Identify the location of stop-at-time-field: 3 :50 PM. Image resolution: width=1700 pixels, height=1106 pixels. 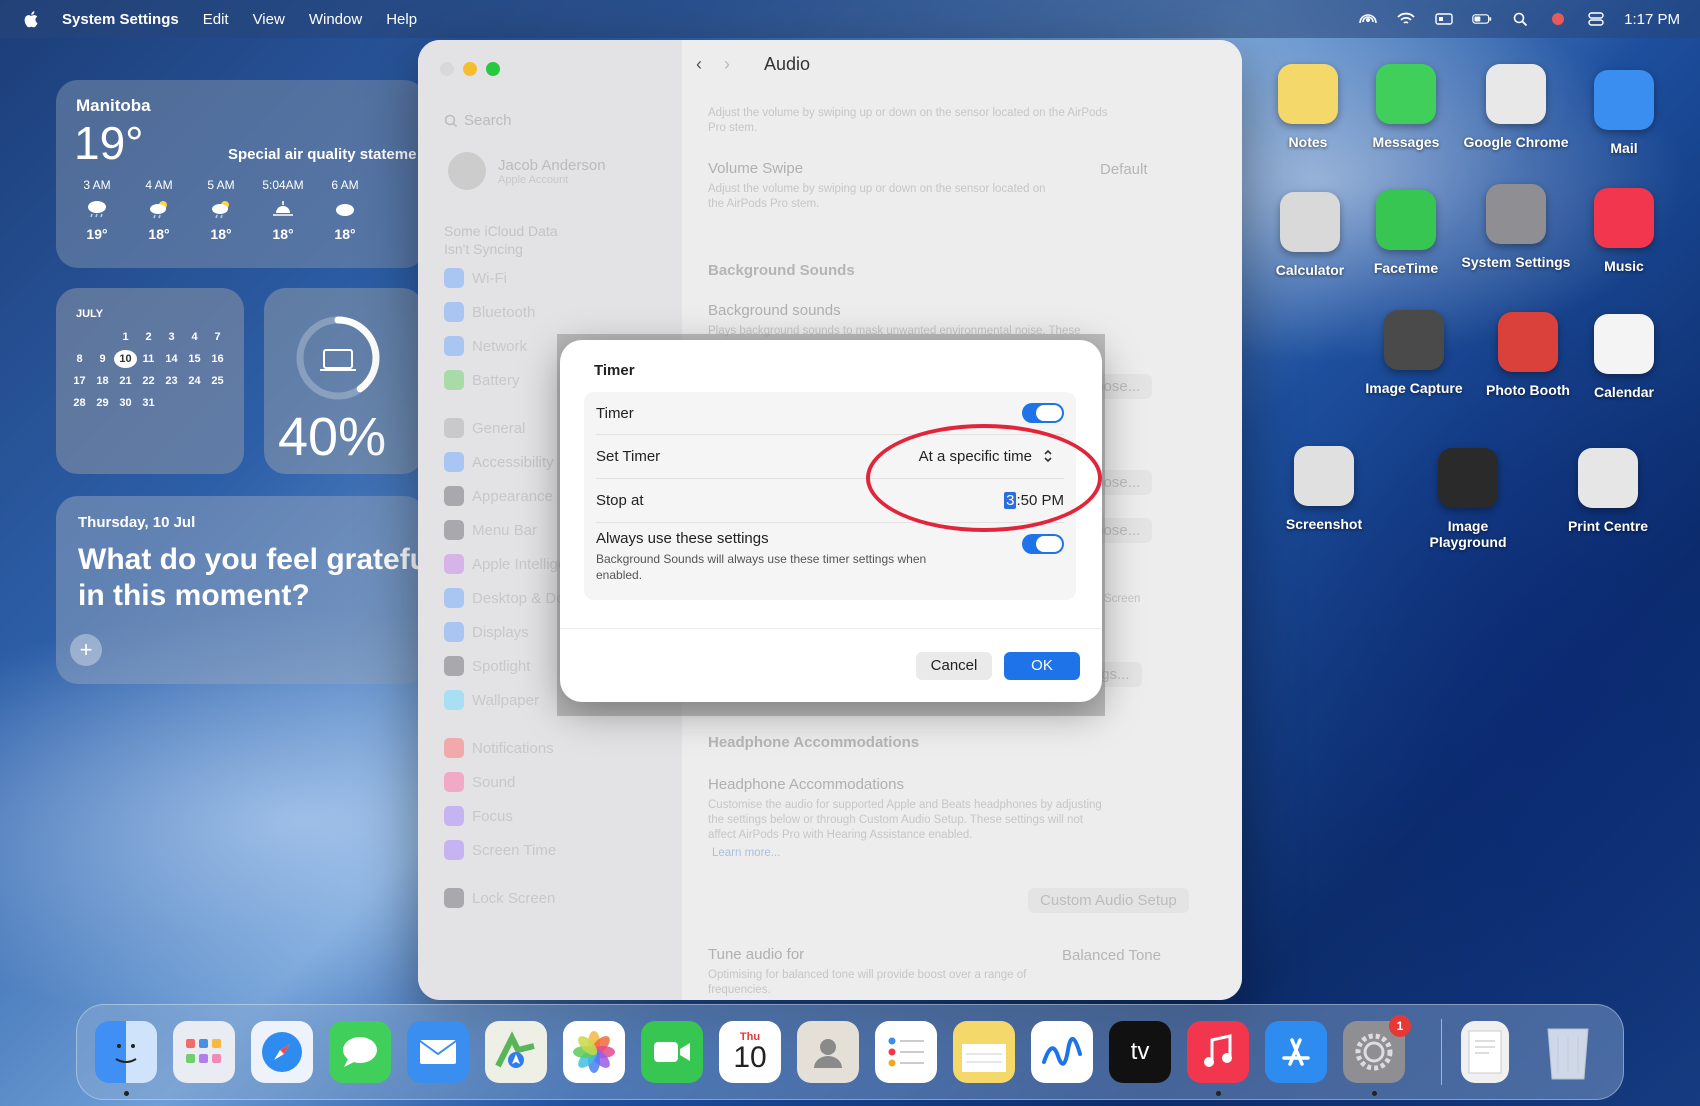
(1034, 500).